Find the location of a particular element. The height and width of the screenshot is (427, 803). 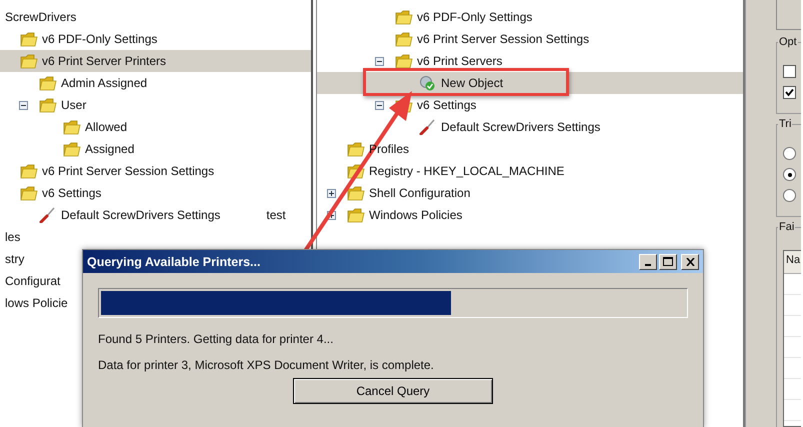

tree-item: Default ScrewDrivers Settings test is located at coordinates (143, 215).